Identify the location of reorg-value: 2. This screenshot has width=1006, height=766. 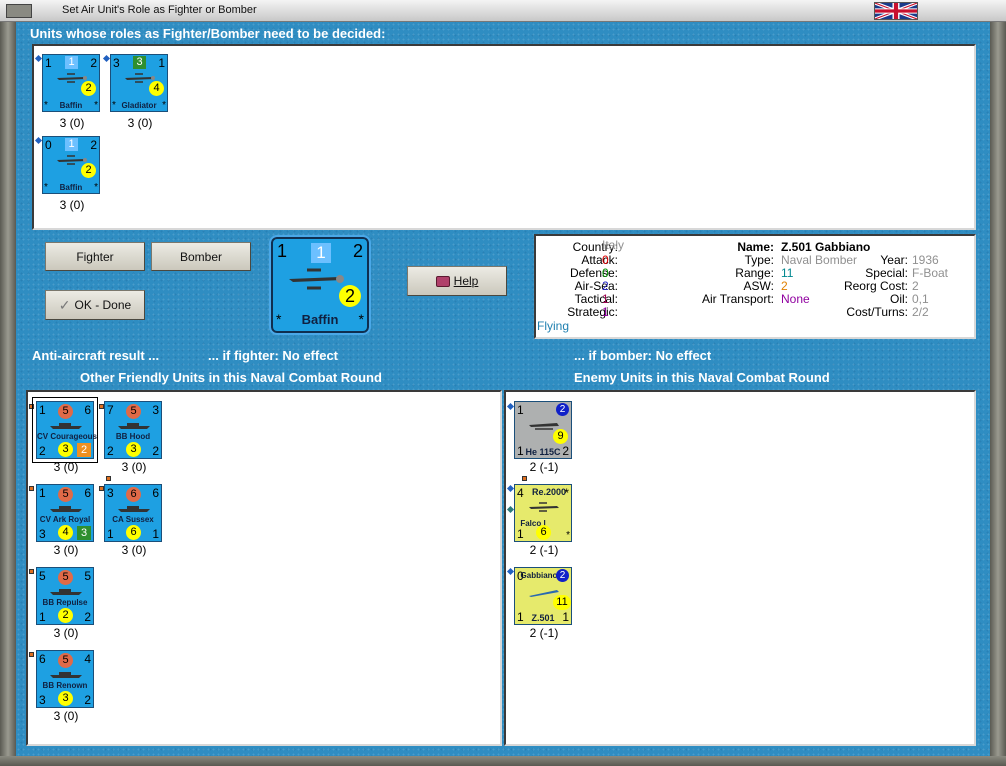
(915, 286).